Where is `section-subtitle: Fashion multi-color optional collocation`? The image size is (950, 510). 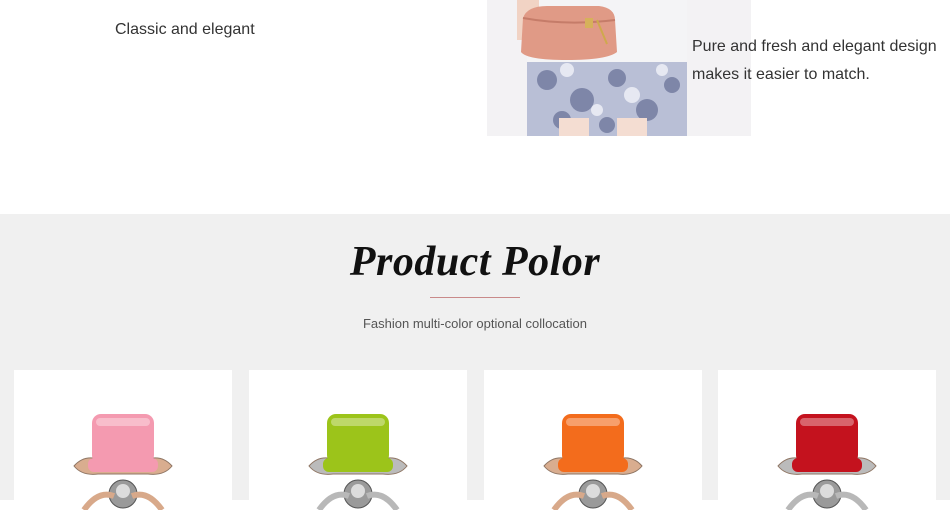
section-subtitle: Fashion multi-color optional collocation is located at coordinates (474, 323).